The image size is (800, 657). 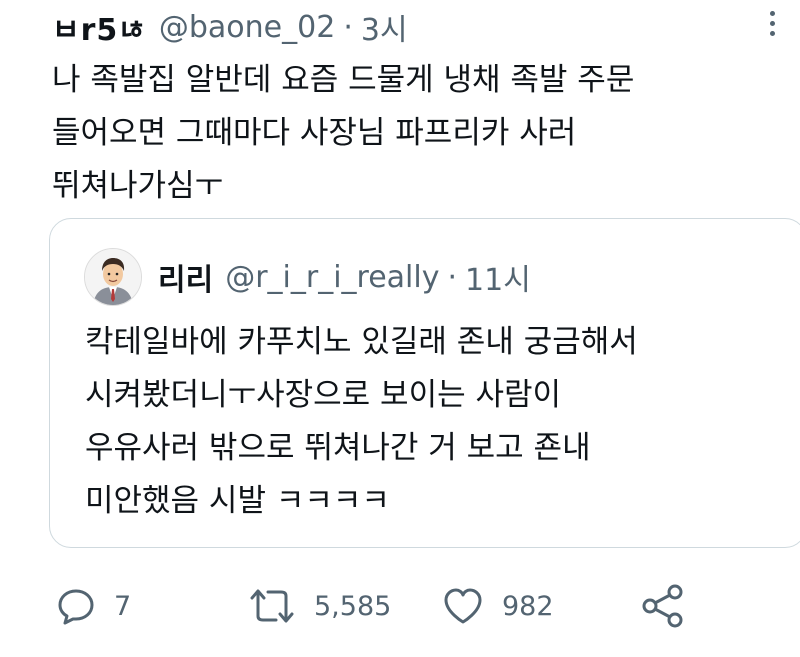 What do you see at coordinates (463, 606) in the screenshot?
I see `heart-icon` at bounding box center [463, 606].